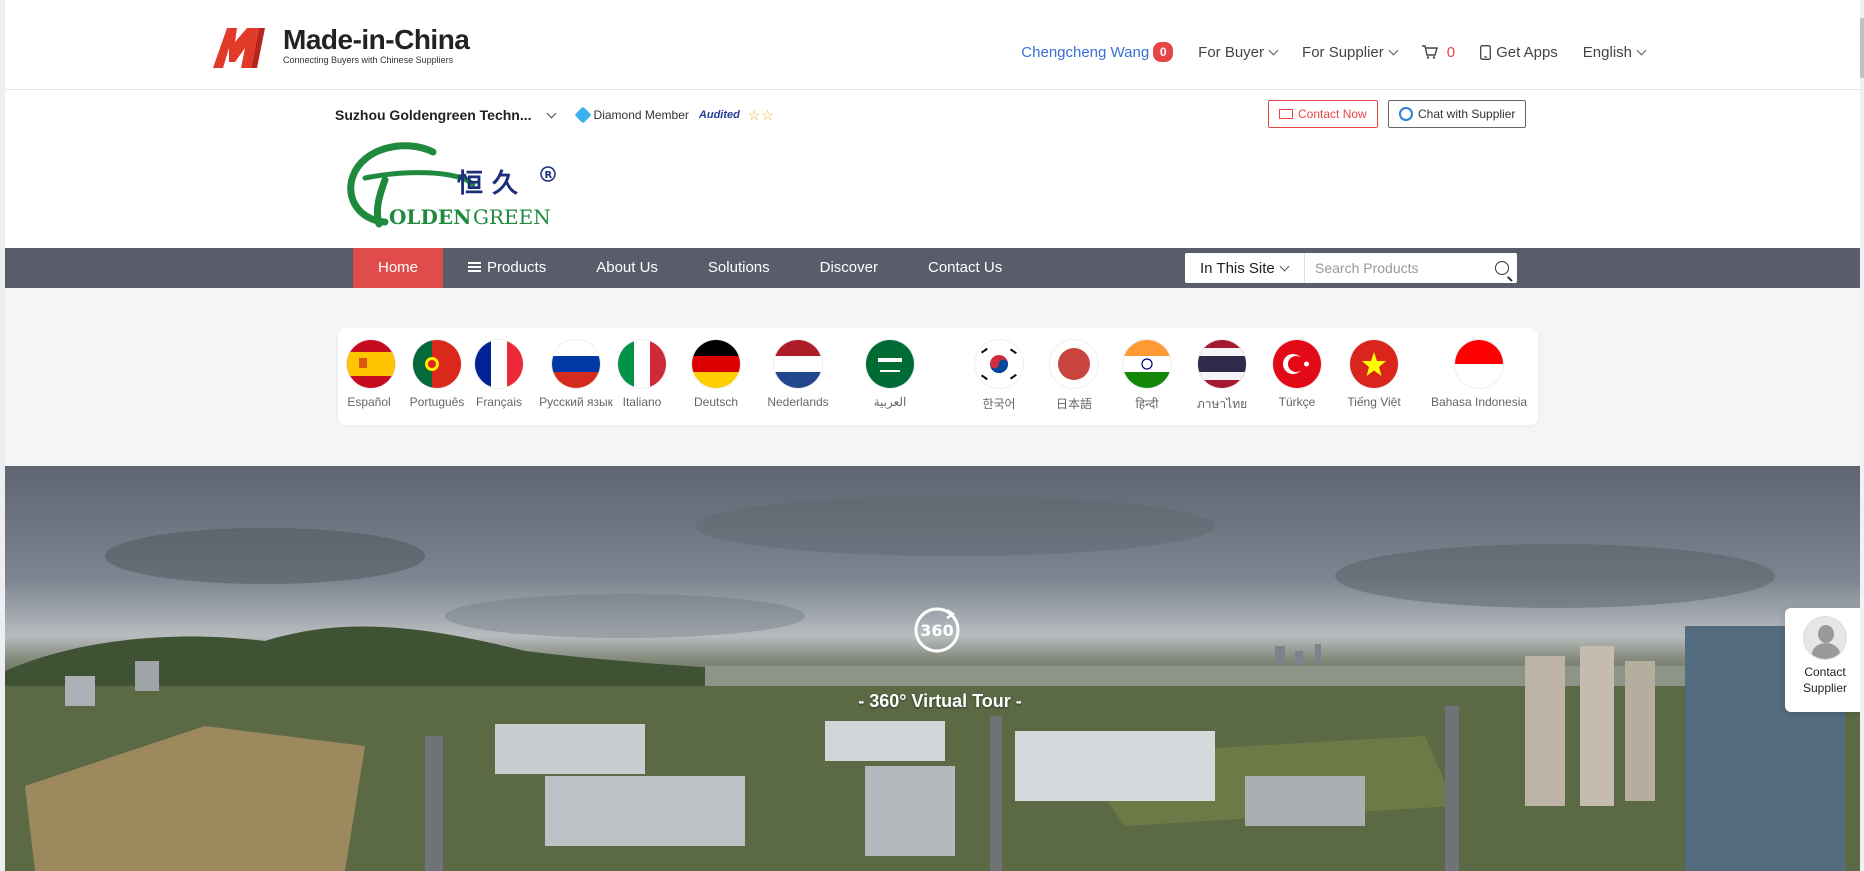 Image resolution: width=1864 pixels, height=871 pixels. I want to click on diamond-member-badge: Diamond Member, so click(631, 115).